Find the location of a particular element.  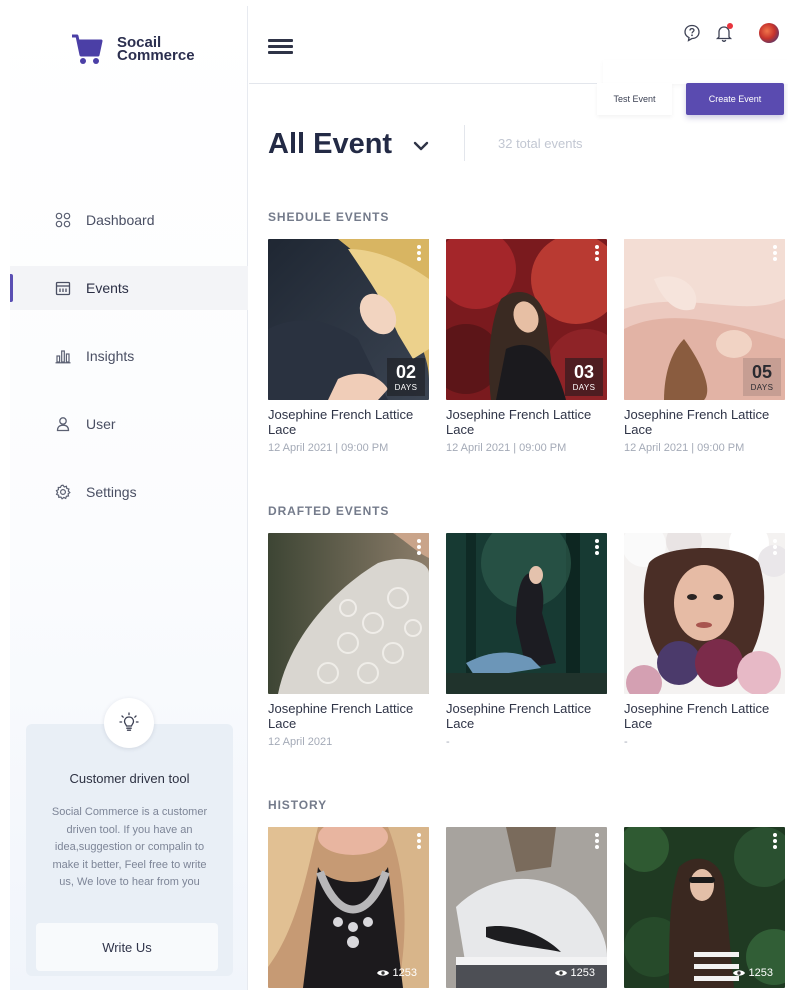

sidebar-item-settings: Settings is located at coordinates (129, 492).